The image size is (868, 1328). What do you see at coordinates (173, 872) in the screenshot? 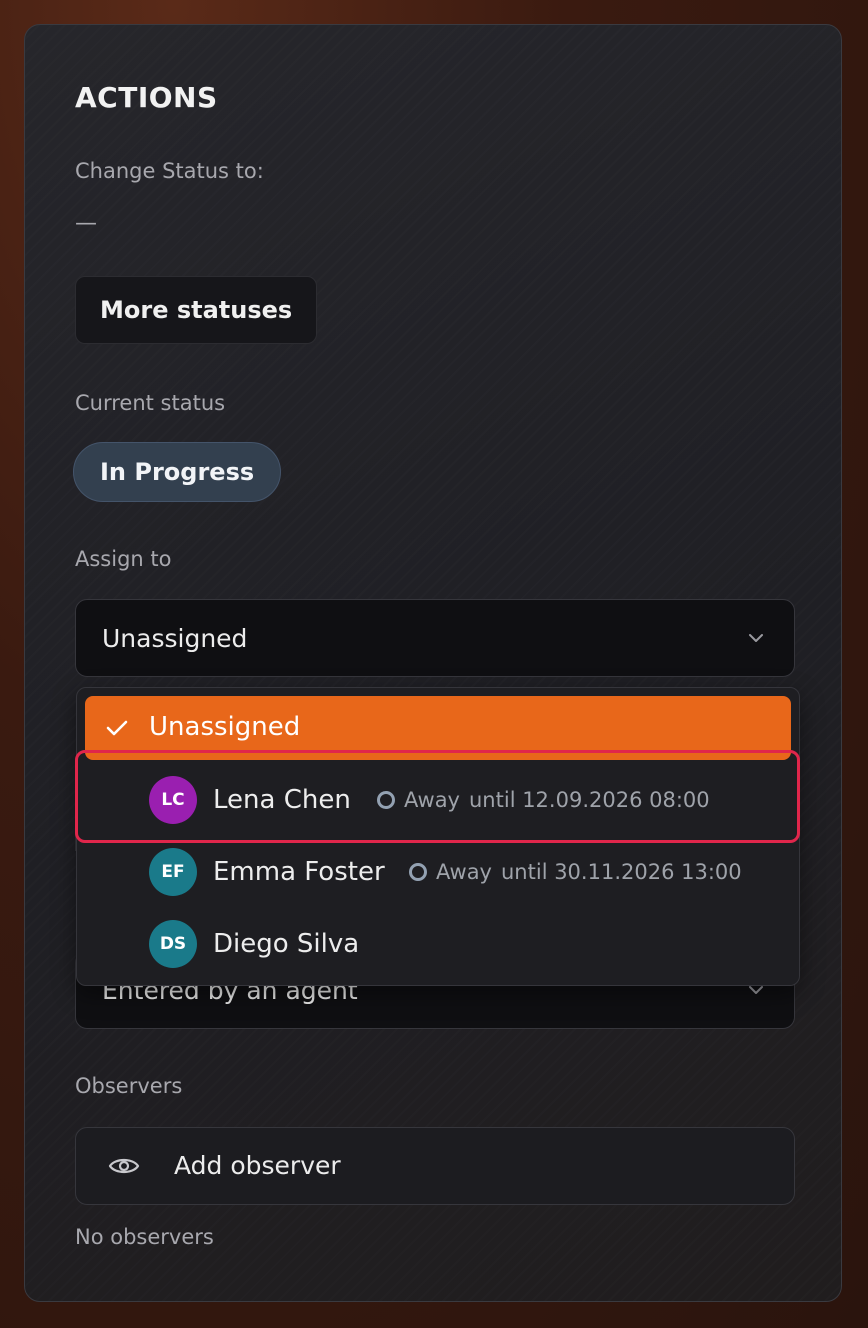
I see `avatar: EF` at bounding box center [173, 872].